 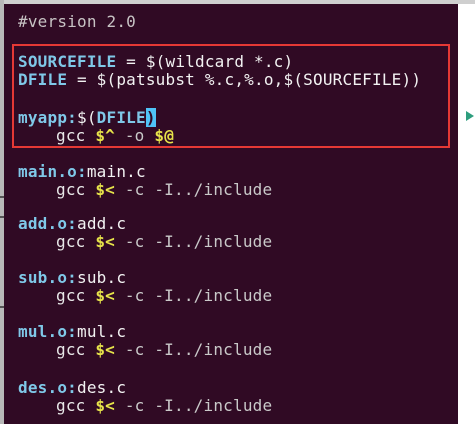 What do you see at coordinates (102, 331) in the screenshot?
I see `rule-dependency: mul.c` at bounding box center [102, 331].